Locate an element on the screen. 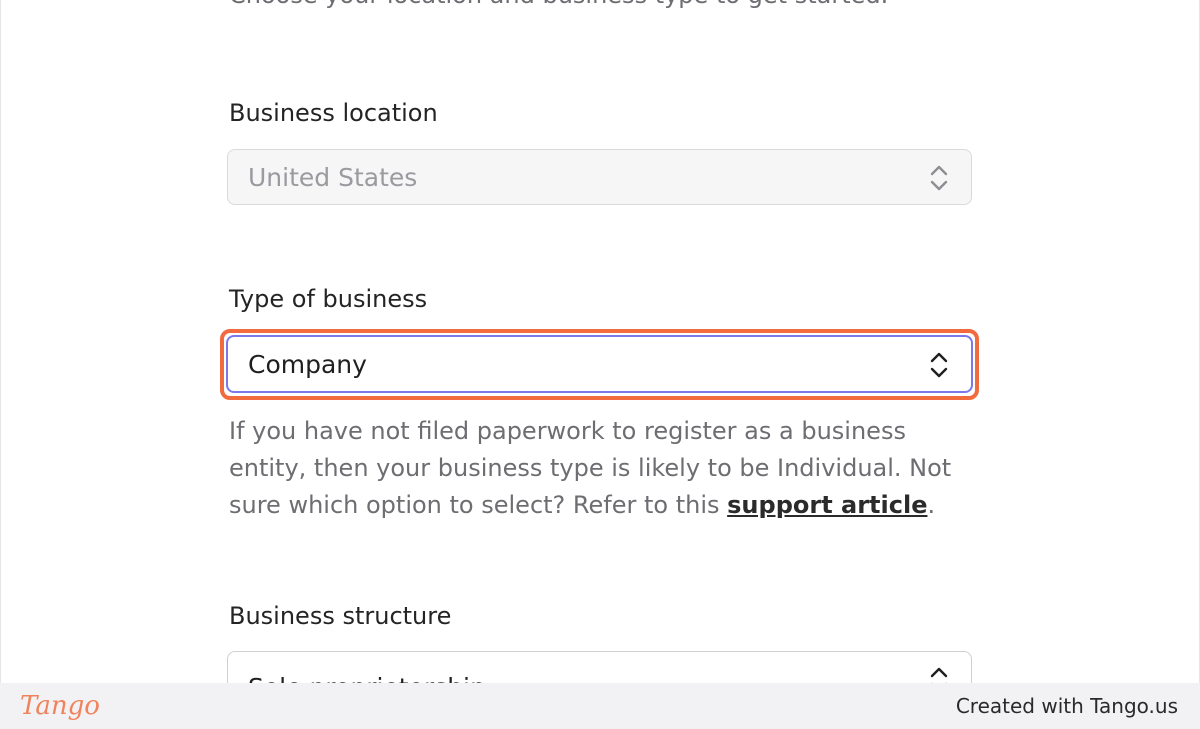  business-type-value: Company is located at coordinates (307, 364).